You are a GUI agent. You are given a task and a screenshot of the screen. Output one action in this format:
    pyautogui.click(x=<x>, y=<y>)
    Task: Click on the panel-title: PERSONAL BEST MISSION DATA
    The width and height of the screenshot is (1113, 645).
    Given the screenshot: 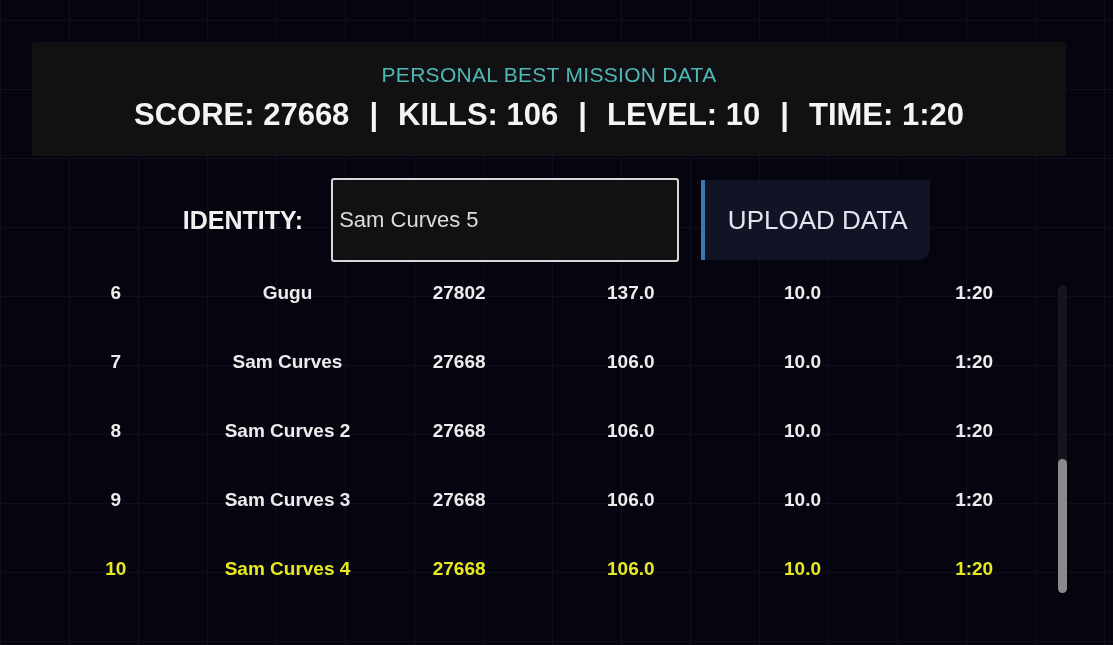 What is the action you would take?
    pyautogui.click(x=549, y=75)
    